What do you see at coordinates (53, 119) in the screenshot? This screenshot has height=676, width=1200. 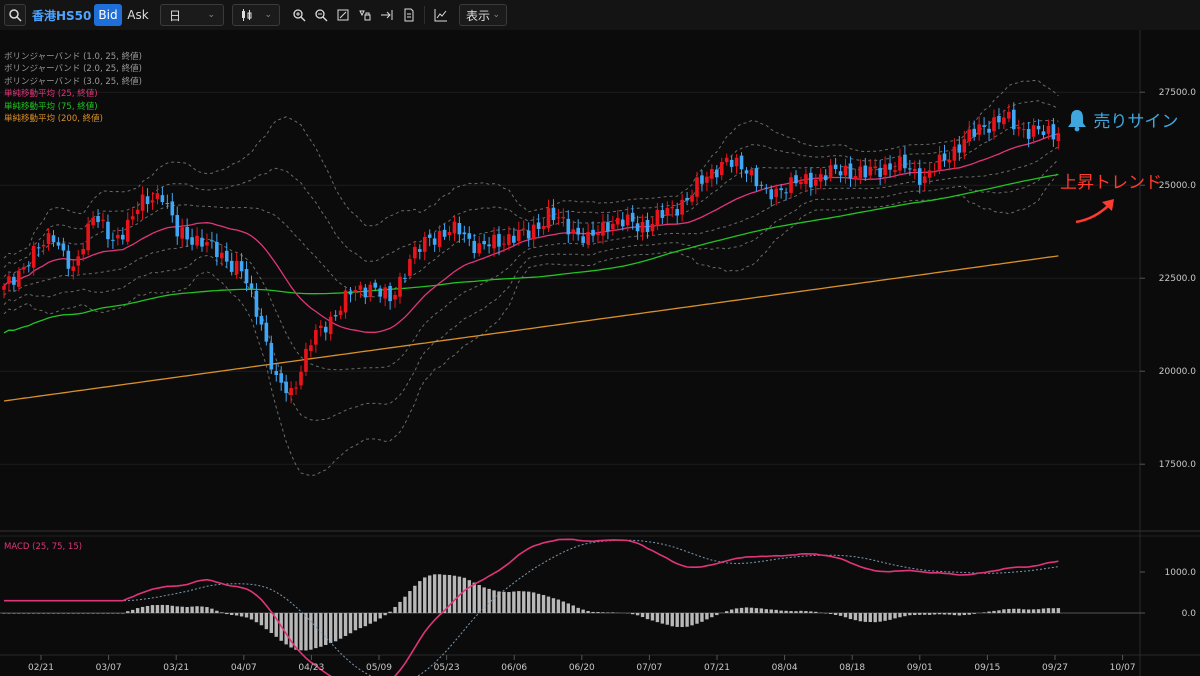 I see `legend-item: 単純移動平均 (200, 終値)` at bounding box center [53, 119].